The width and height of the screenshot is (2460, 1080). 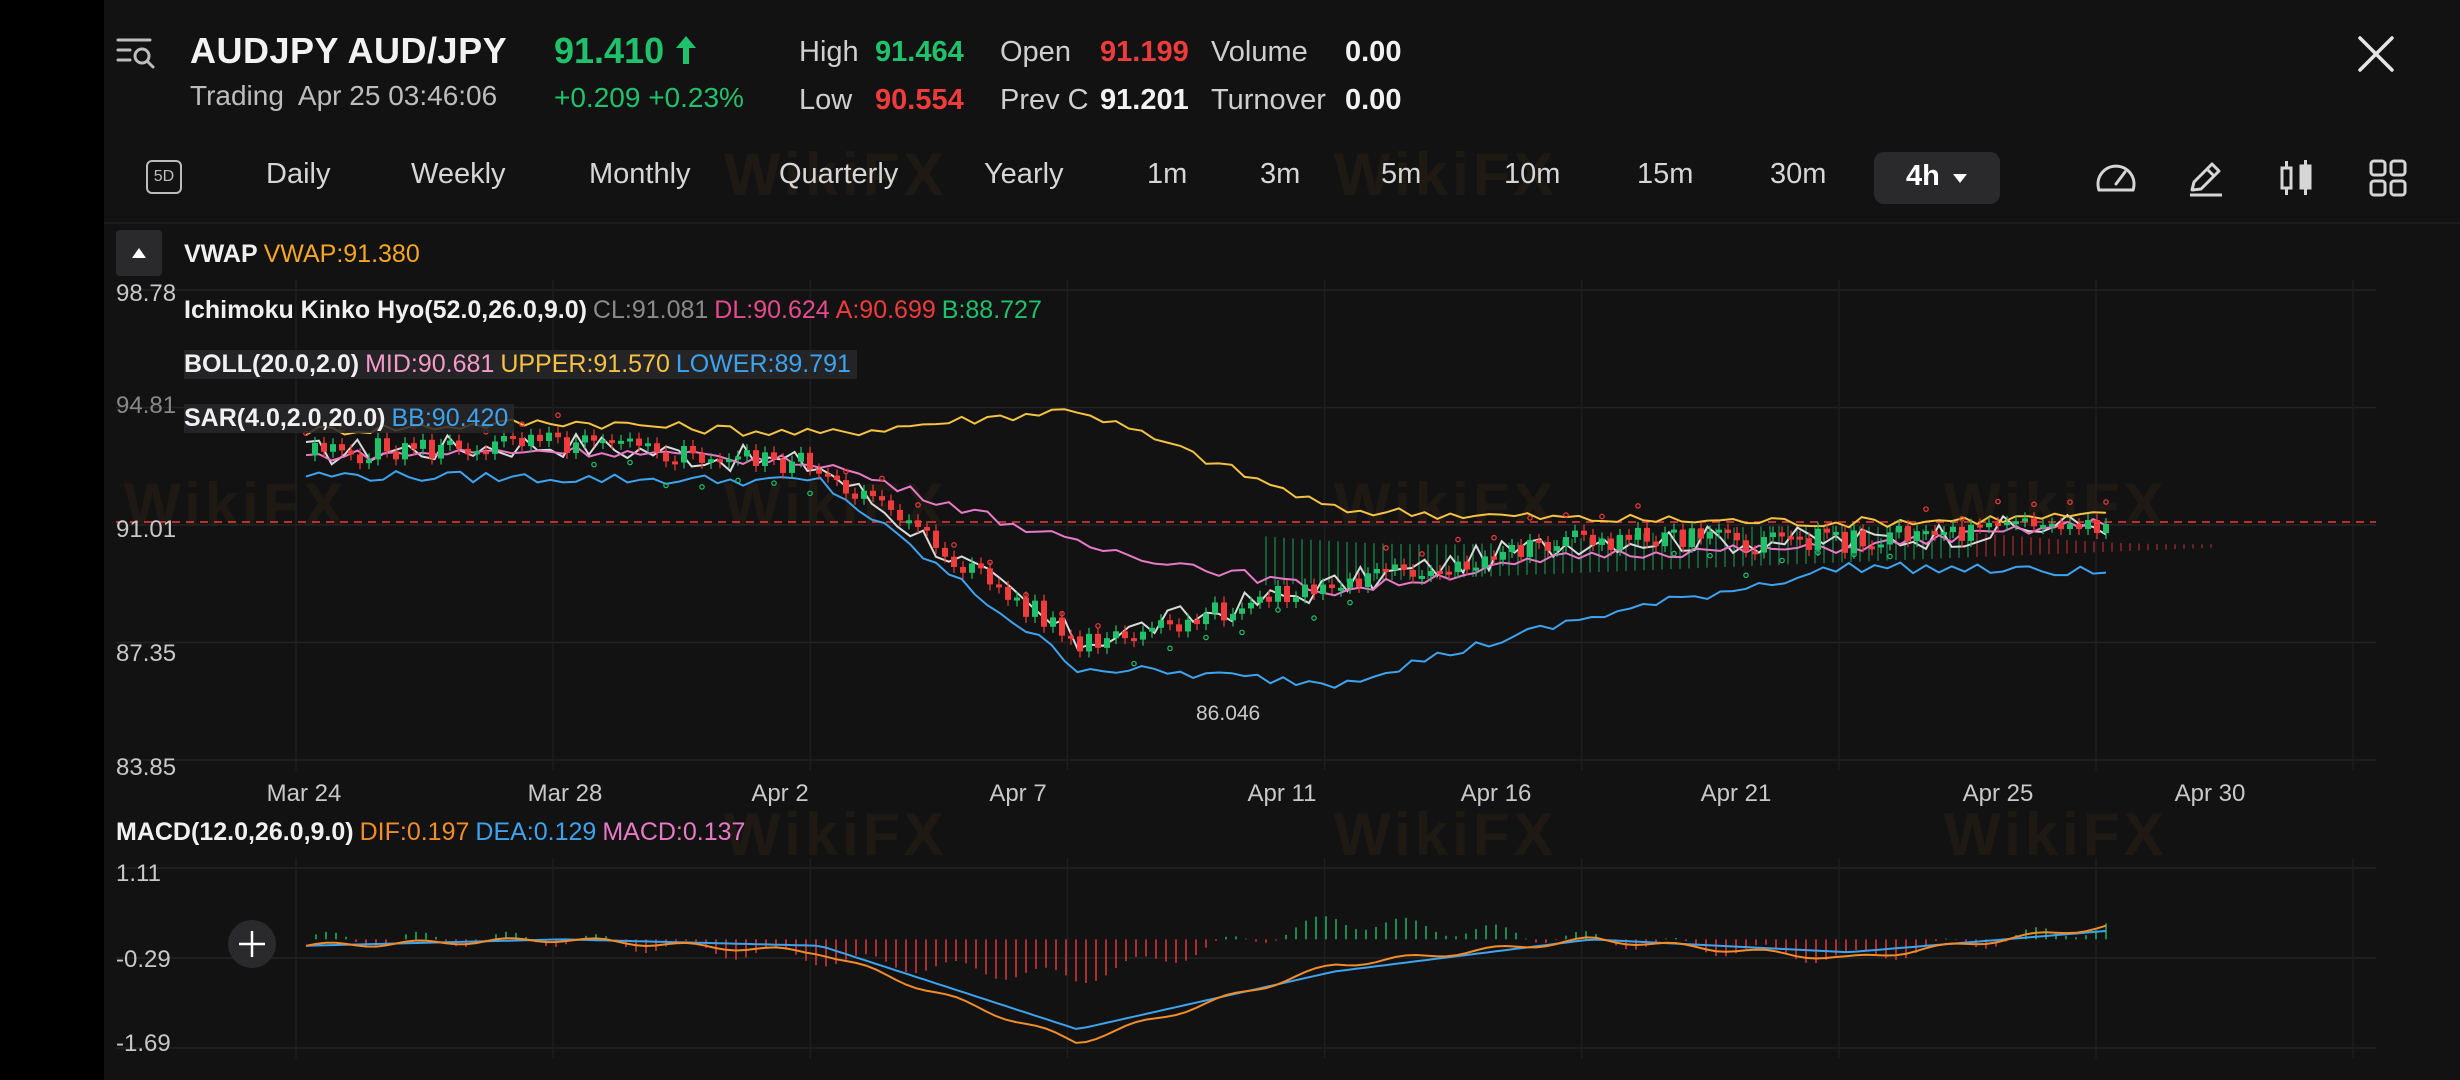 I want to click on tf-weekly: Weekly, so click(x=458, y=174).